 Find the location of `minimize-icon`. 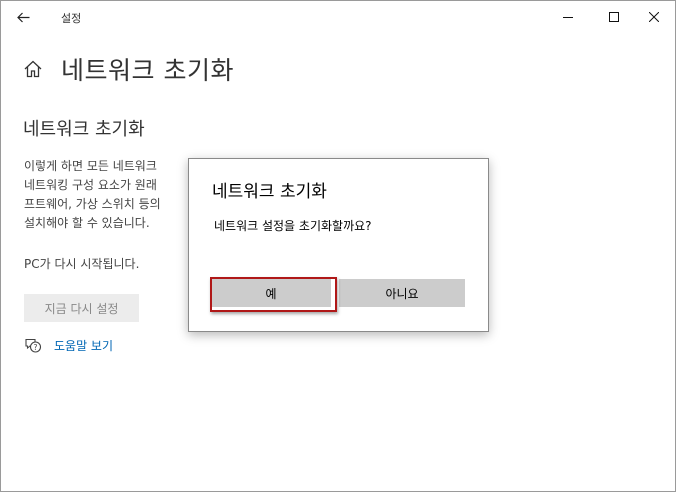

minimize-icon is located at coordinates (568, 17).